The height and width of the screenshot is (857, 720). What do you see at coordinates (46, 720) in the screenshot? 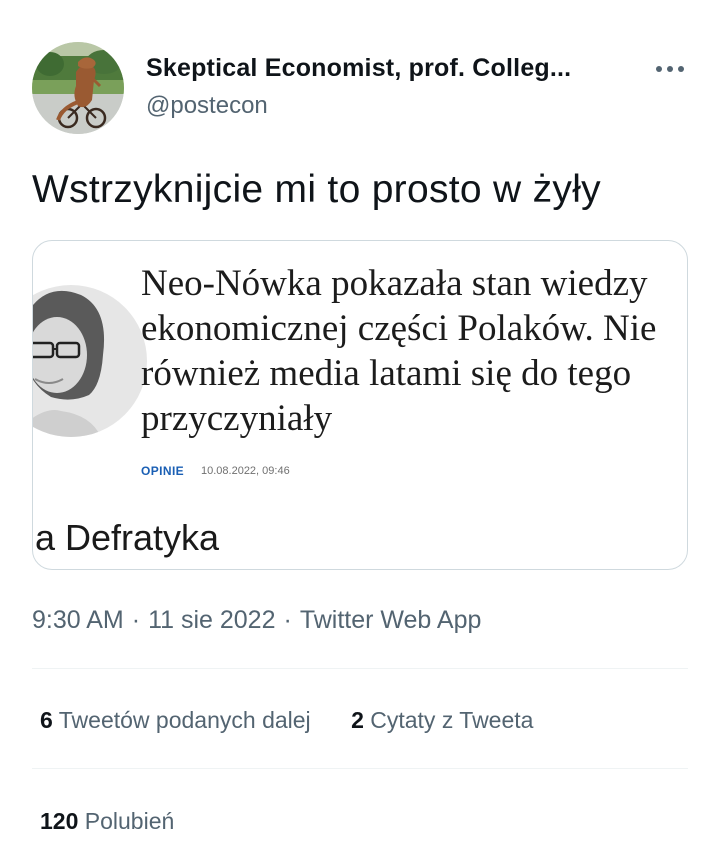
I see `retweets-count: 6` at bounding box center [46, 720].